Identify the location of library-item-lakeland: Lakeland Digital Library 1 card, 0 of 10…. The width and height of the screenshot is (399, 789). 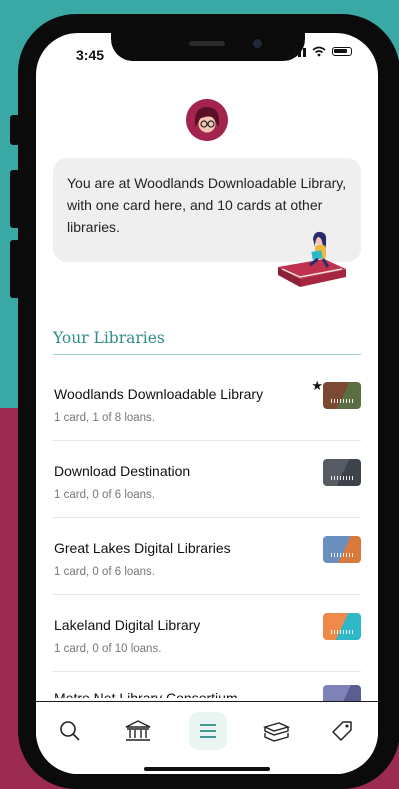
(207, 633).